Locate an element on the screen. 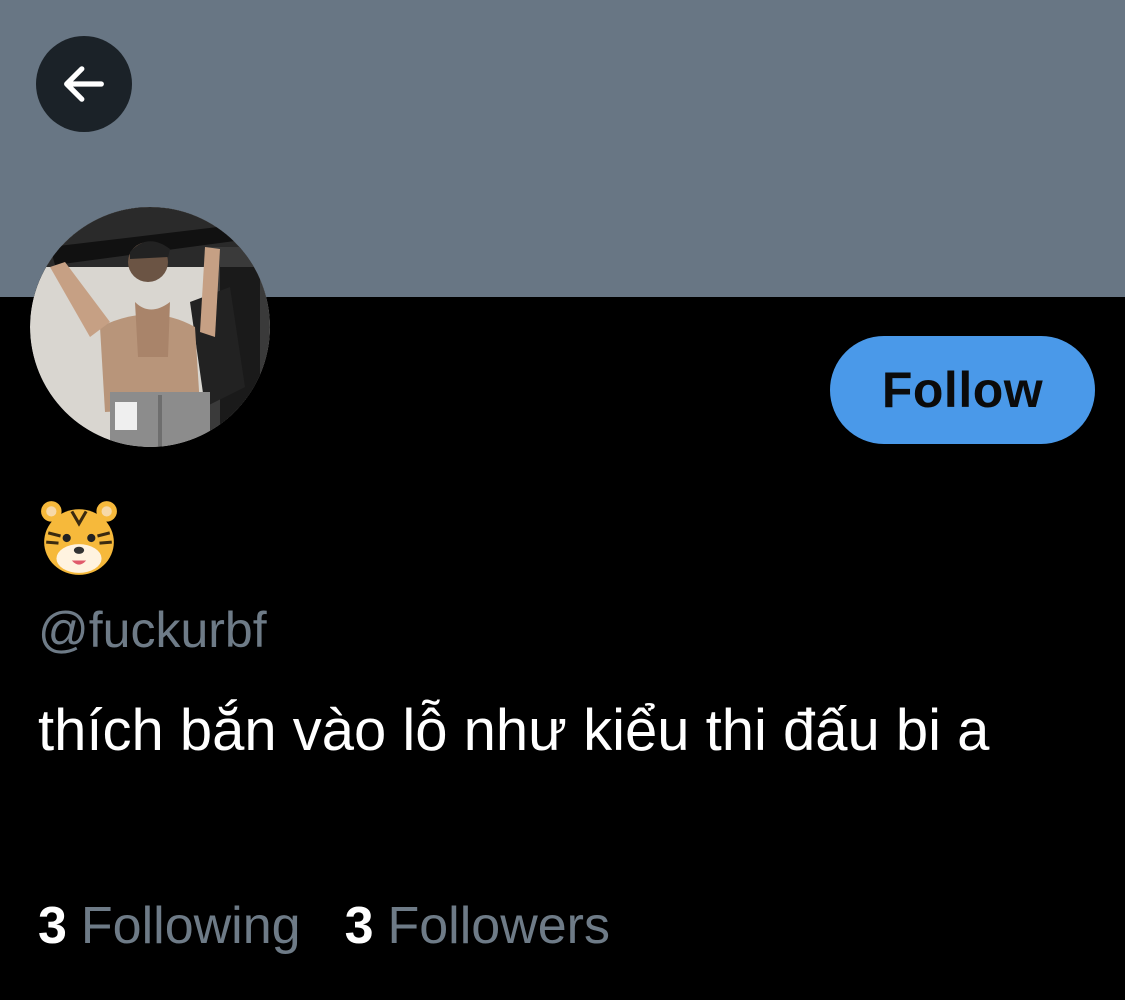 The image size is (1125, 1000). followers-count: 3 is located at coordinates (359, 926).